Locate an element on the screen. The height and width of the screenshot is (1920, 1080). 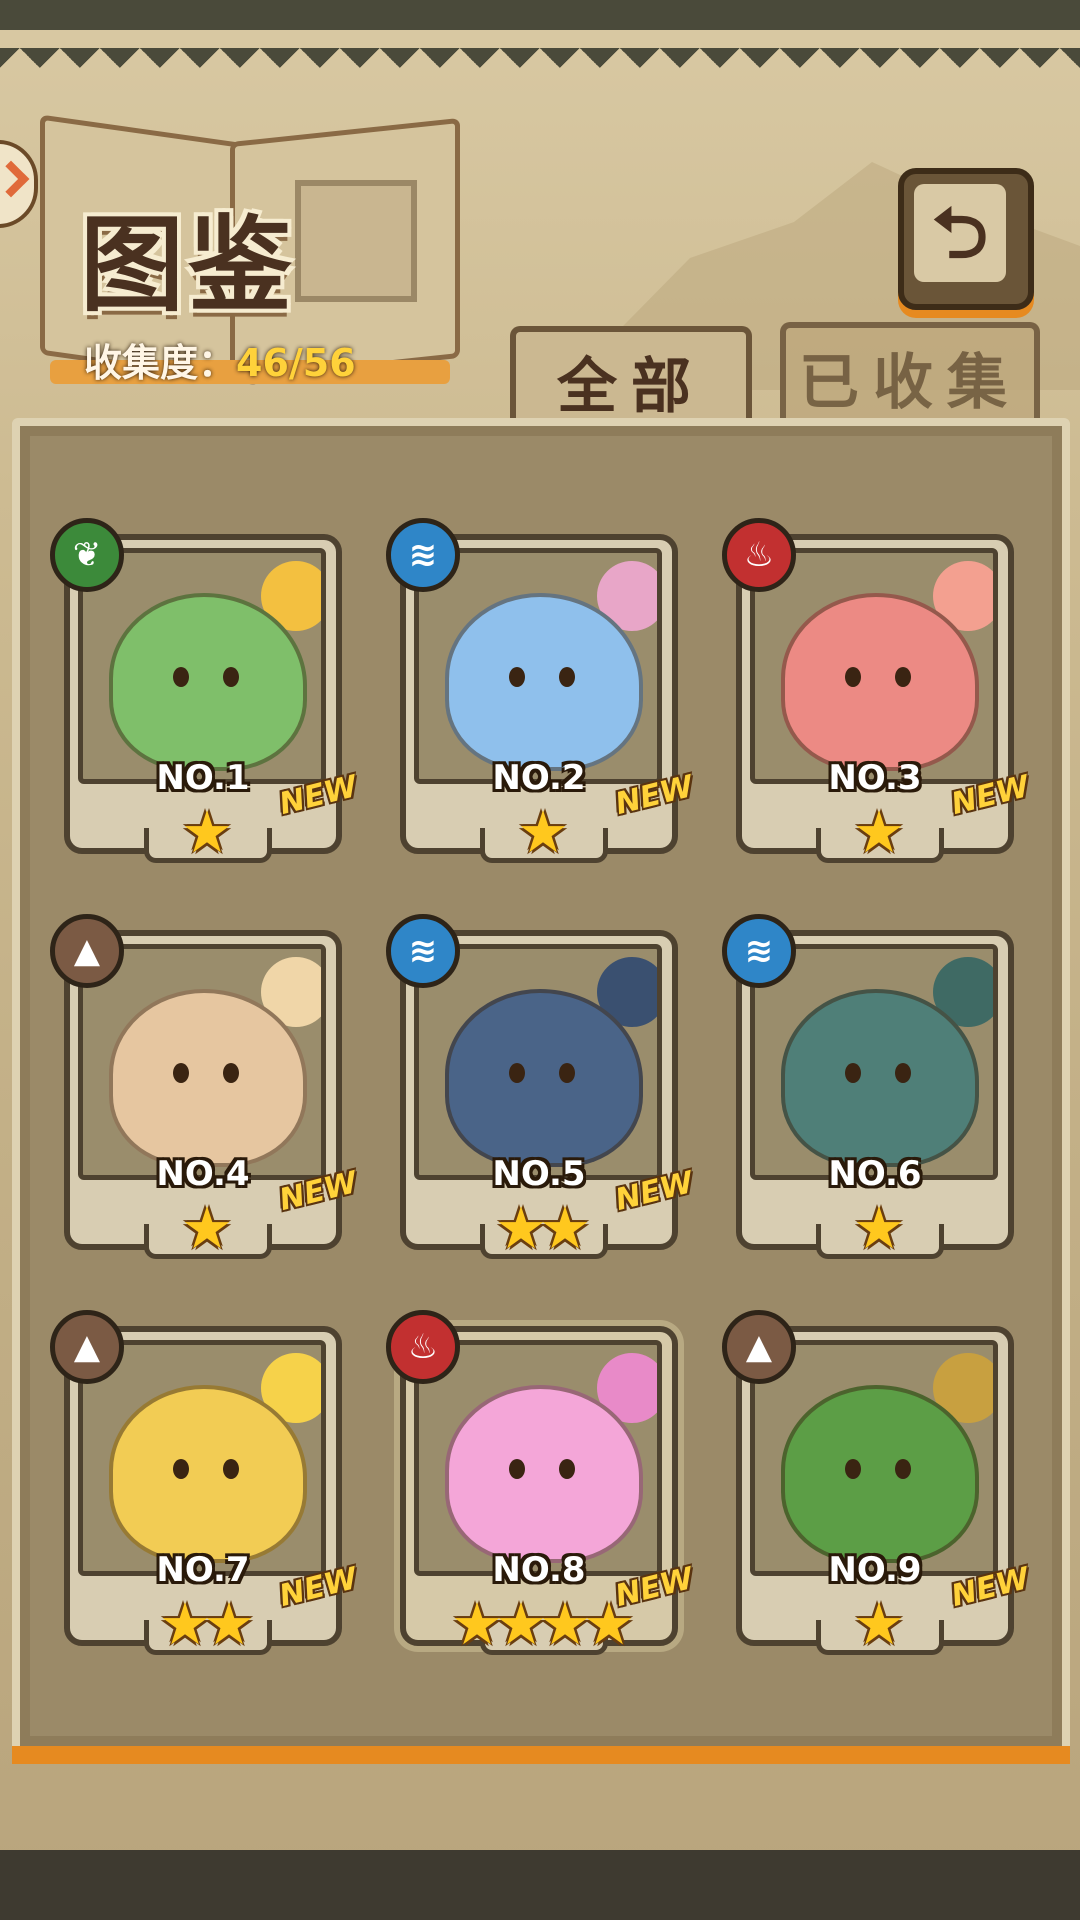
return-arrow-icon: ⮌ is located at coordinates (960, 233).